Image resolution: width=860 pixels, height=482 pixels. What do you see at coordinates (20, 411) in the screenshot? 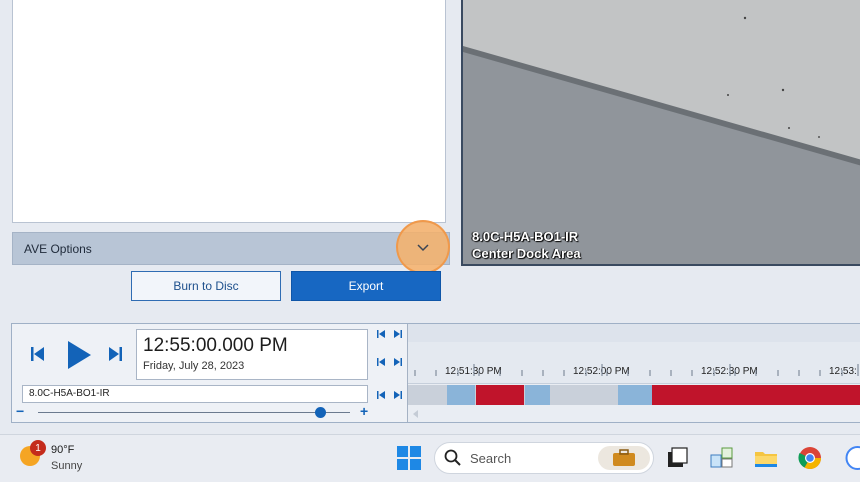
I see `zoom-out-button: −` at bounding box center [20, 411].